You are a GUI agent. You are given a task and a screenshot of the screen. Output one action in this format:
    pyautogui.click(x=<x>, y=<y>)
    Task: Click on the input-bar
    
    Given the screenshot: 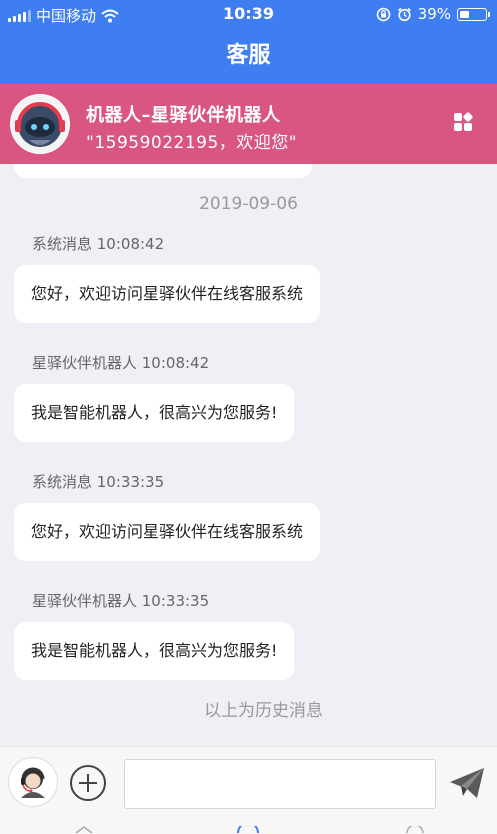 What is the action you would take?
    pyautogui.click(x=248, y=790)
    